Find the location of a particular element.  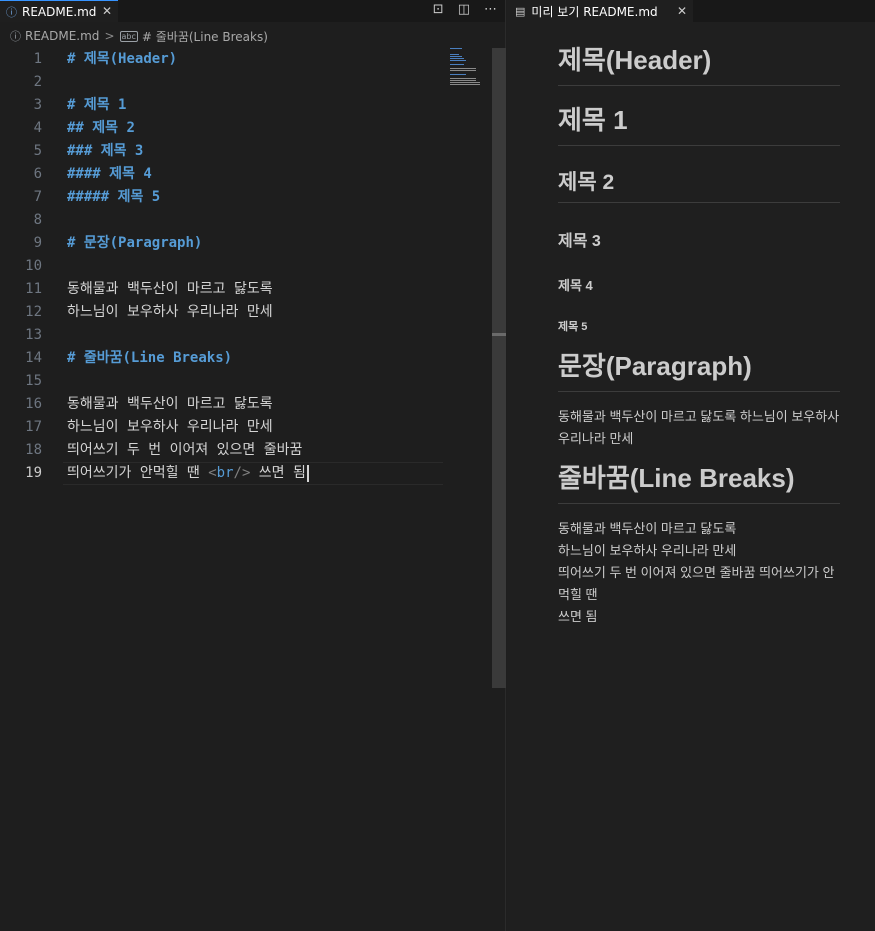

line-number: 1 is located at coordinates (37, 59).